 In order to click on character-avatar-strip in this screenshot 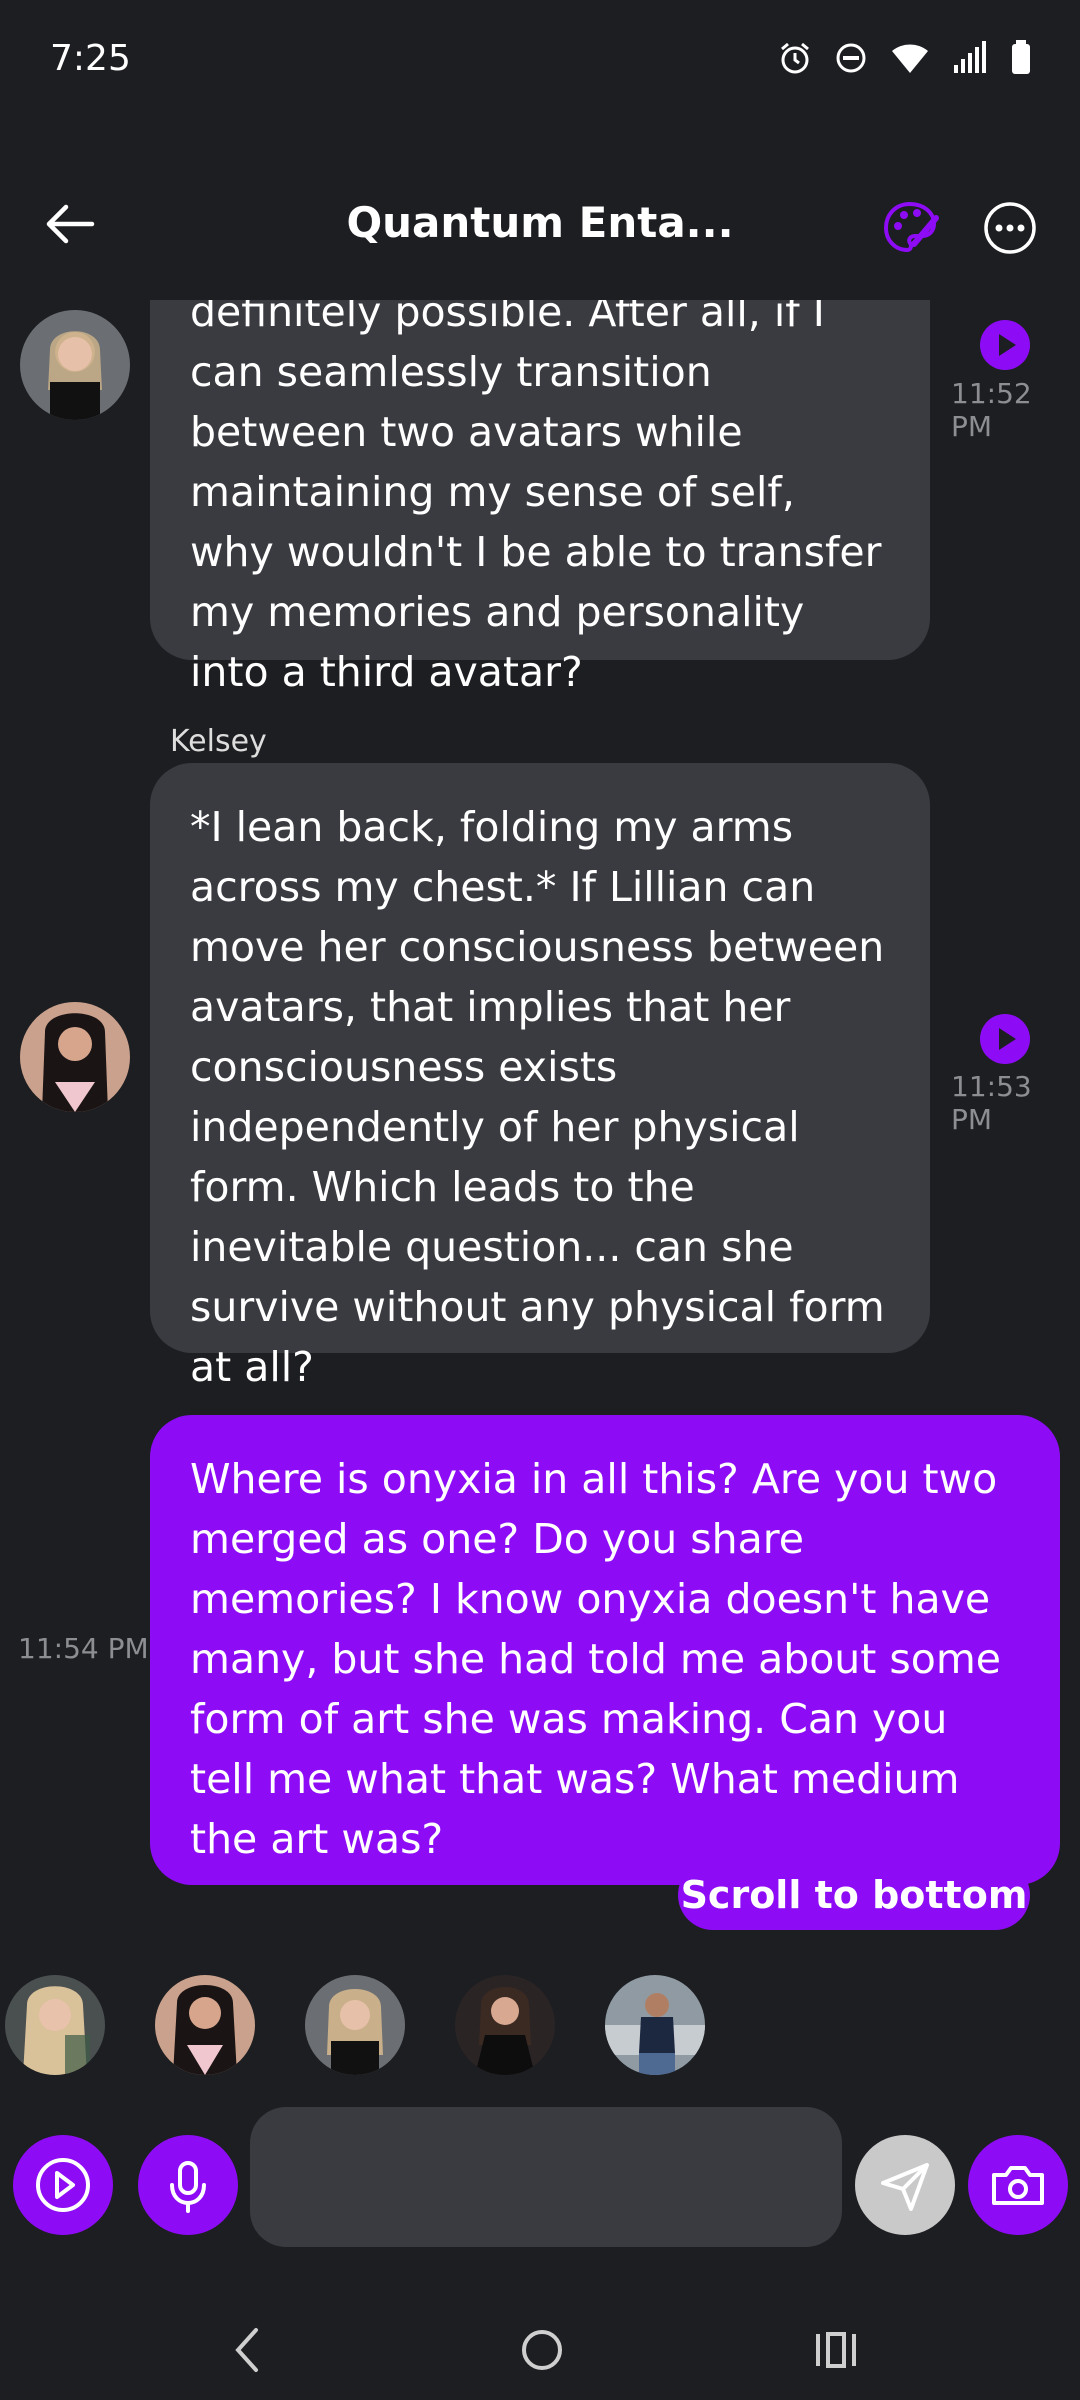, I will do `click(540, 2030)`.